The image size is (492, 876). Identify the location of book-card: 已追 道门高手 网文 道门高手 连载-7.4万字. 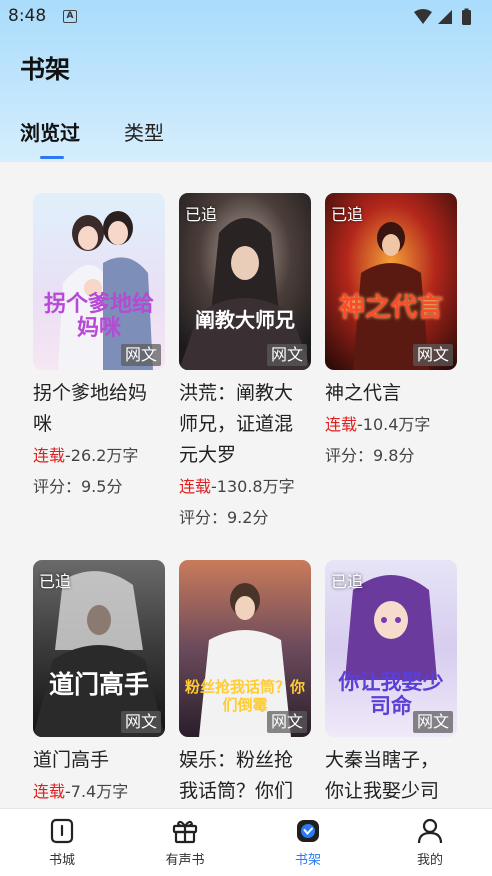
(99, 683).